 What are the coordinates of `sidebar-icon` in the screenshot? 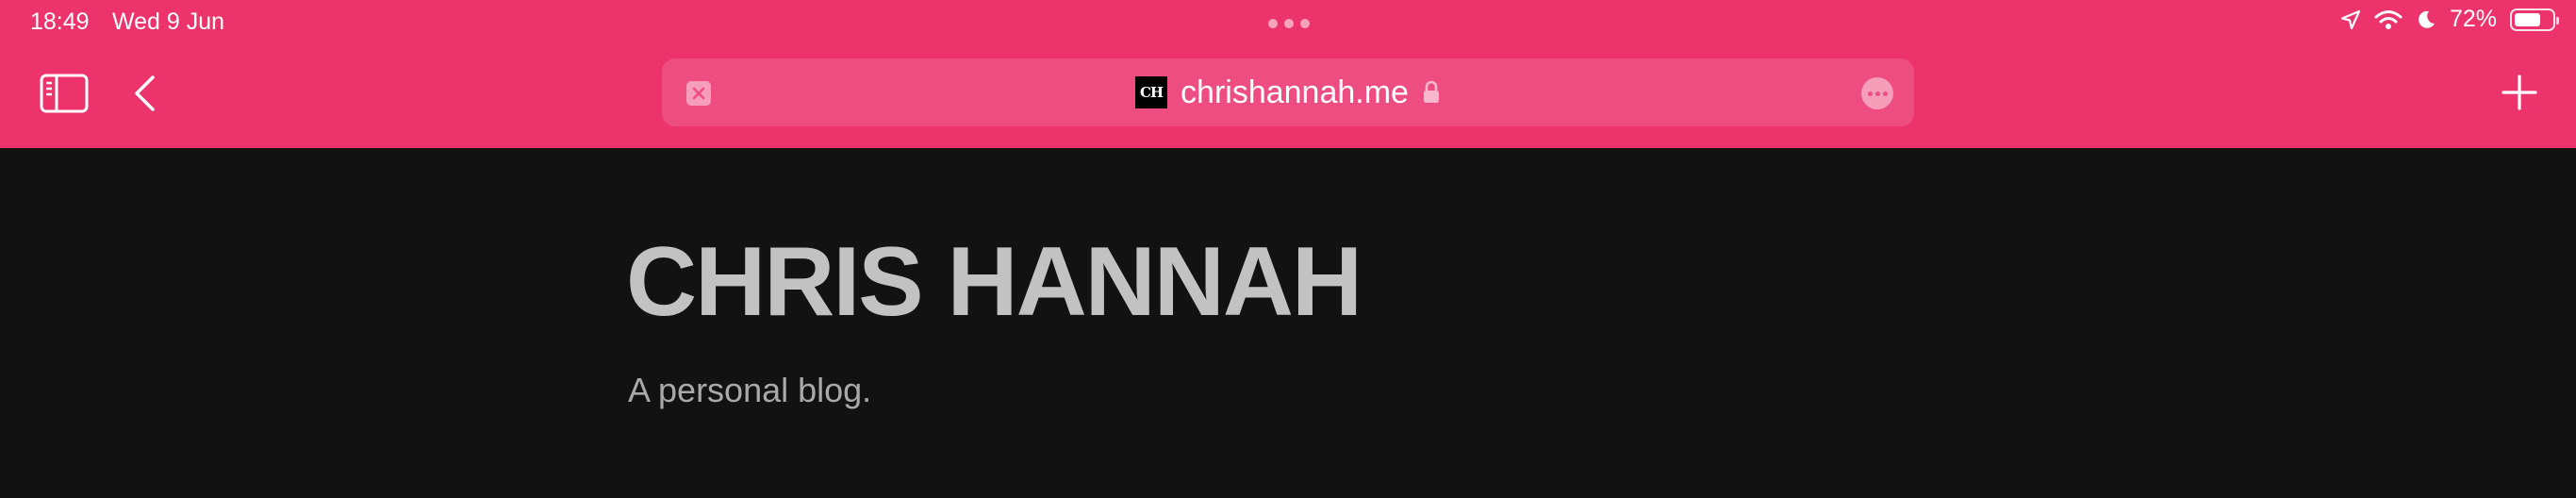 It's located at (64, 94).